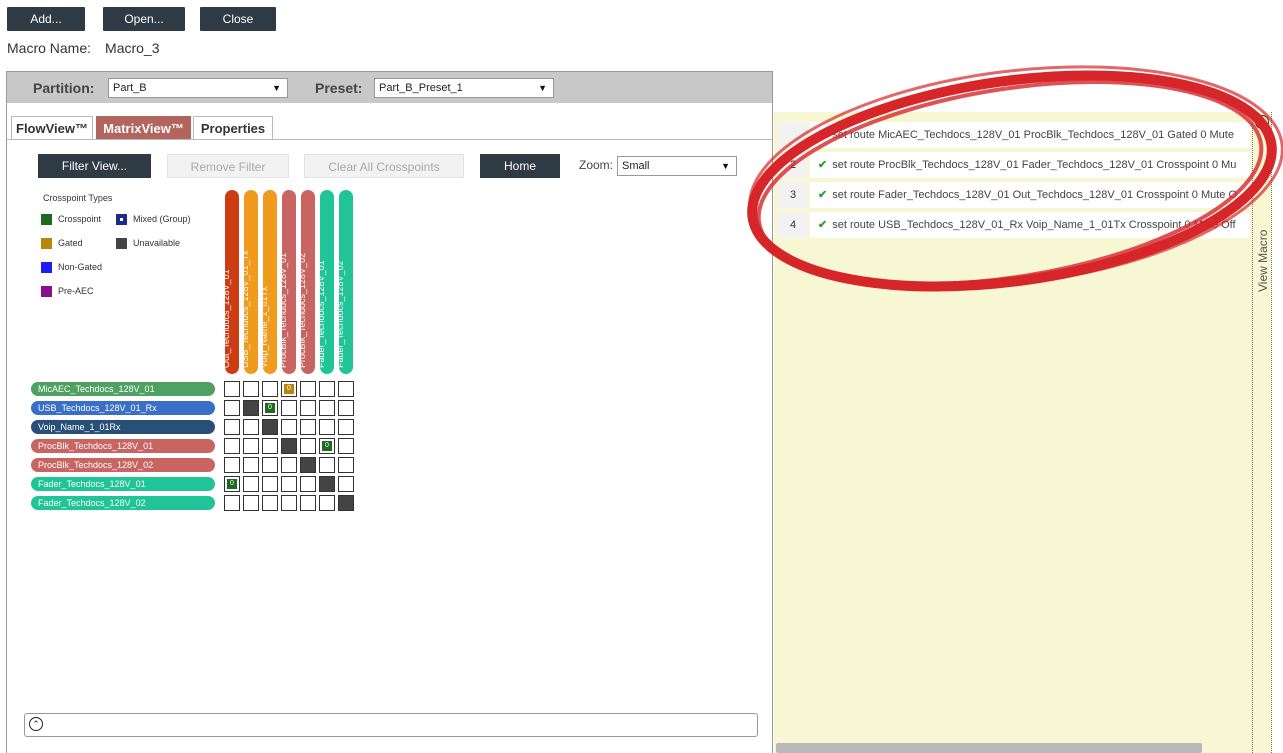  Describe the element at coordinates (233, 128) in the screenshot. I see `tab-properties: Properties` at that location.